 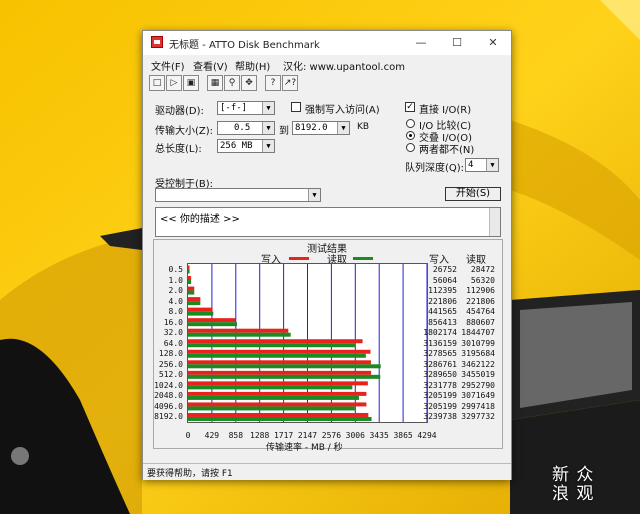 I want to click on read-value: 112906, so click(x=480, y=291).